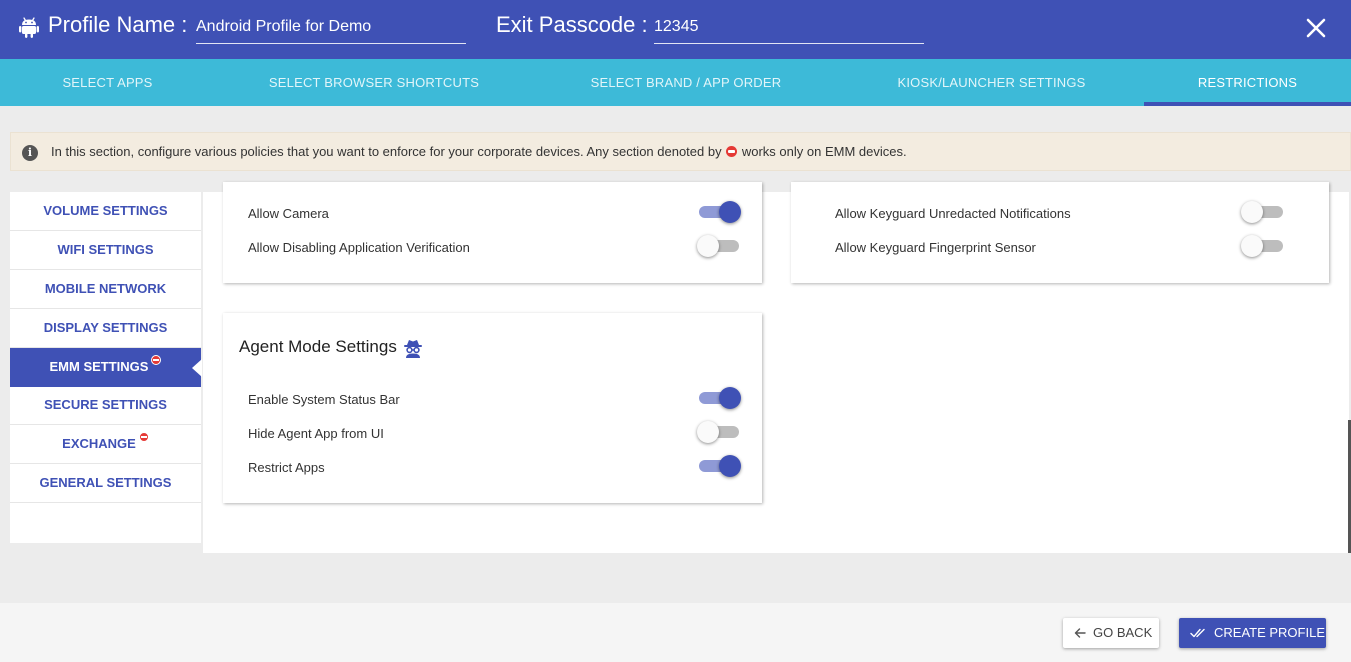 This screenshot has height=662, width=1351. Describe the element at coordinates (686, 82) in the screenshot. I see `tab-select-brand-app-order: SELECT BRAND / APP ORDER` at that location.